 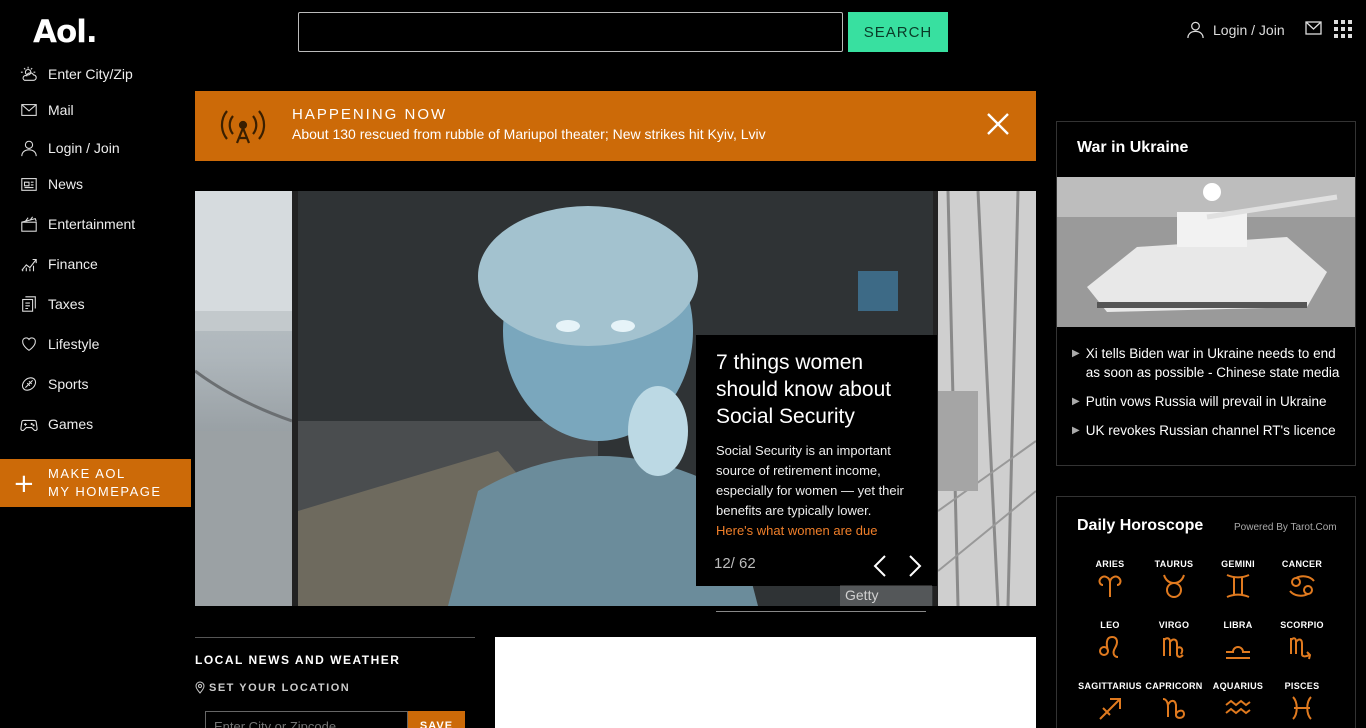 I want to click on capricorn-icon, so click(x=1174, y=708).